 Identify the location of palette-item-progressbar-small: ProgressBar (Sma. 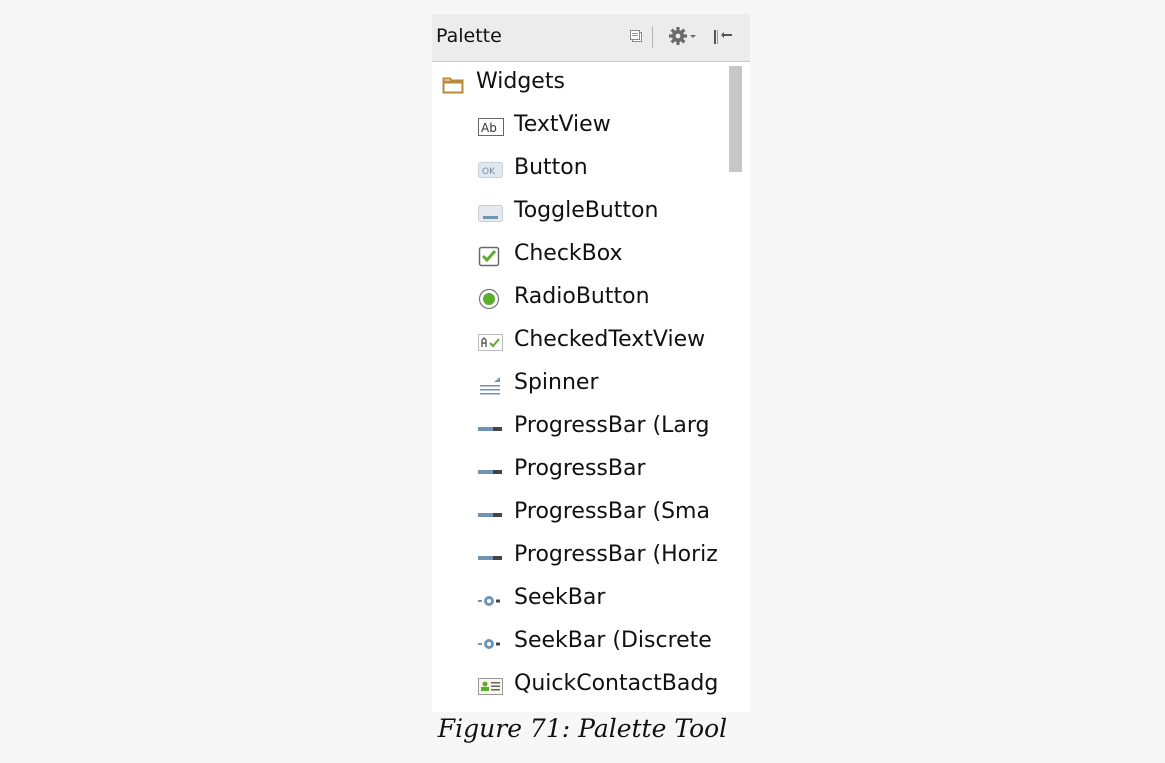
(580, 513).